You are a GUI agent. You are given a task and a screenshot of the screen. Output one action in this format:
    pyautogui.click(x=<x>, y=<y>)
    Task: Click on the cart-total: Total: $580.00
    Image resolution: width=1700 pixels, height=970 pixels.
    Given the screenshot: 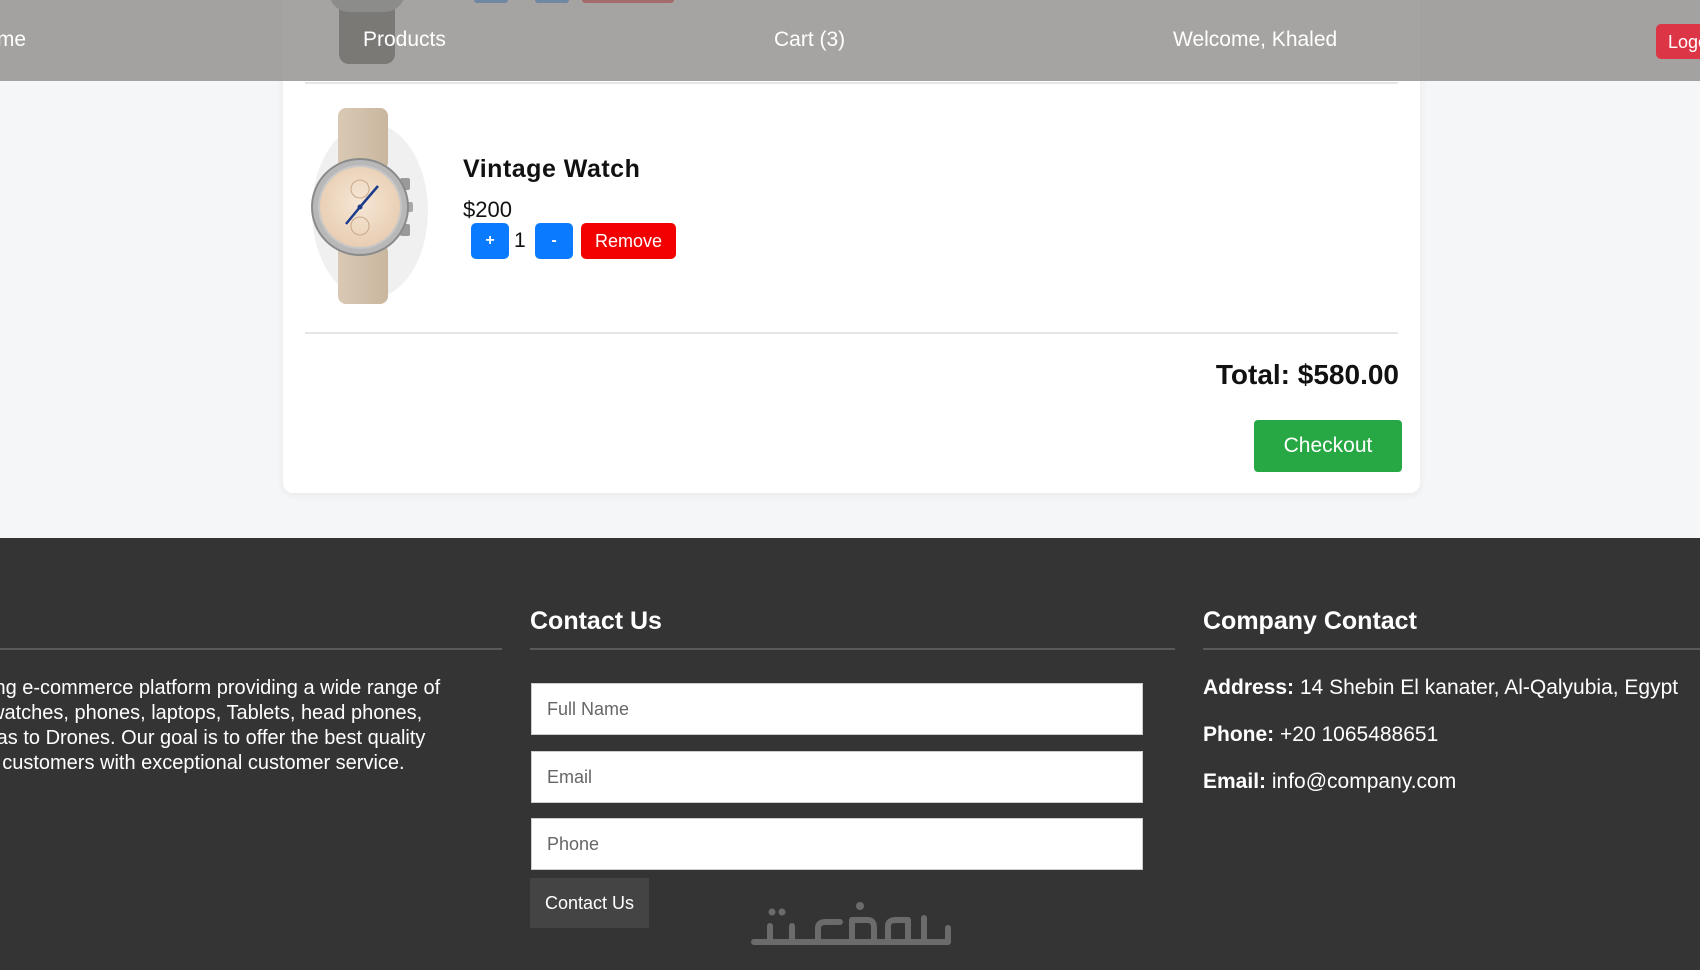 What is the action you would take?
    pyautogui.click(x=1307, y=374)
    